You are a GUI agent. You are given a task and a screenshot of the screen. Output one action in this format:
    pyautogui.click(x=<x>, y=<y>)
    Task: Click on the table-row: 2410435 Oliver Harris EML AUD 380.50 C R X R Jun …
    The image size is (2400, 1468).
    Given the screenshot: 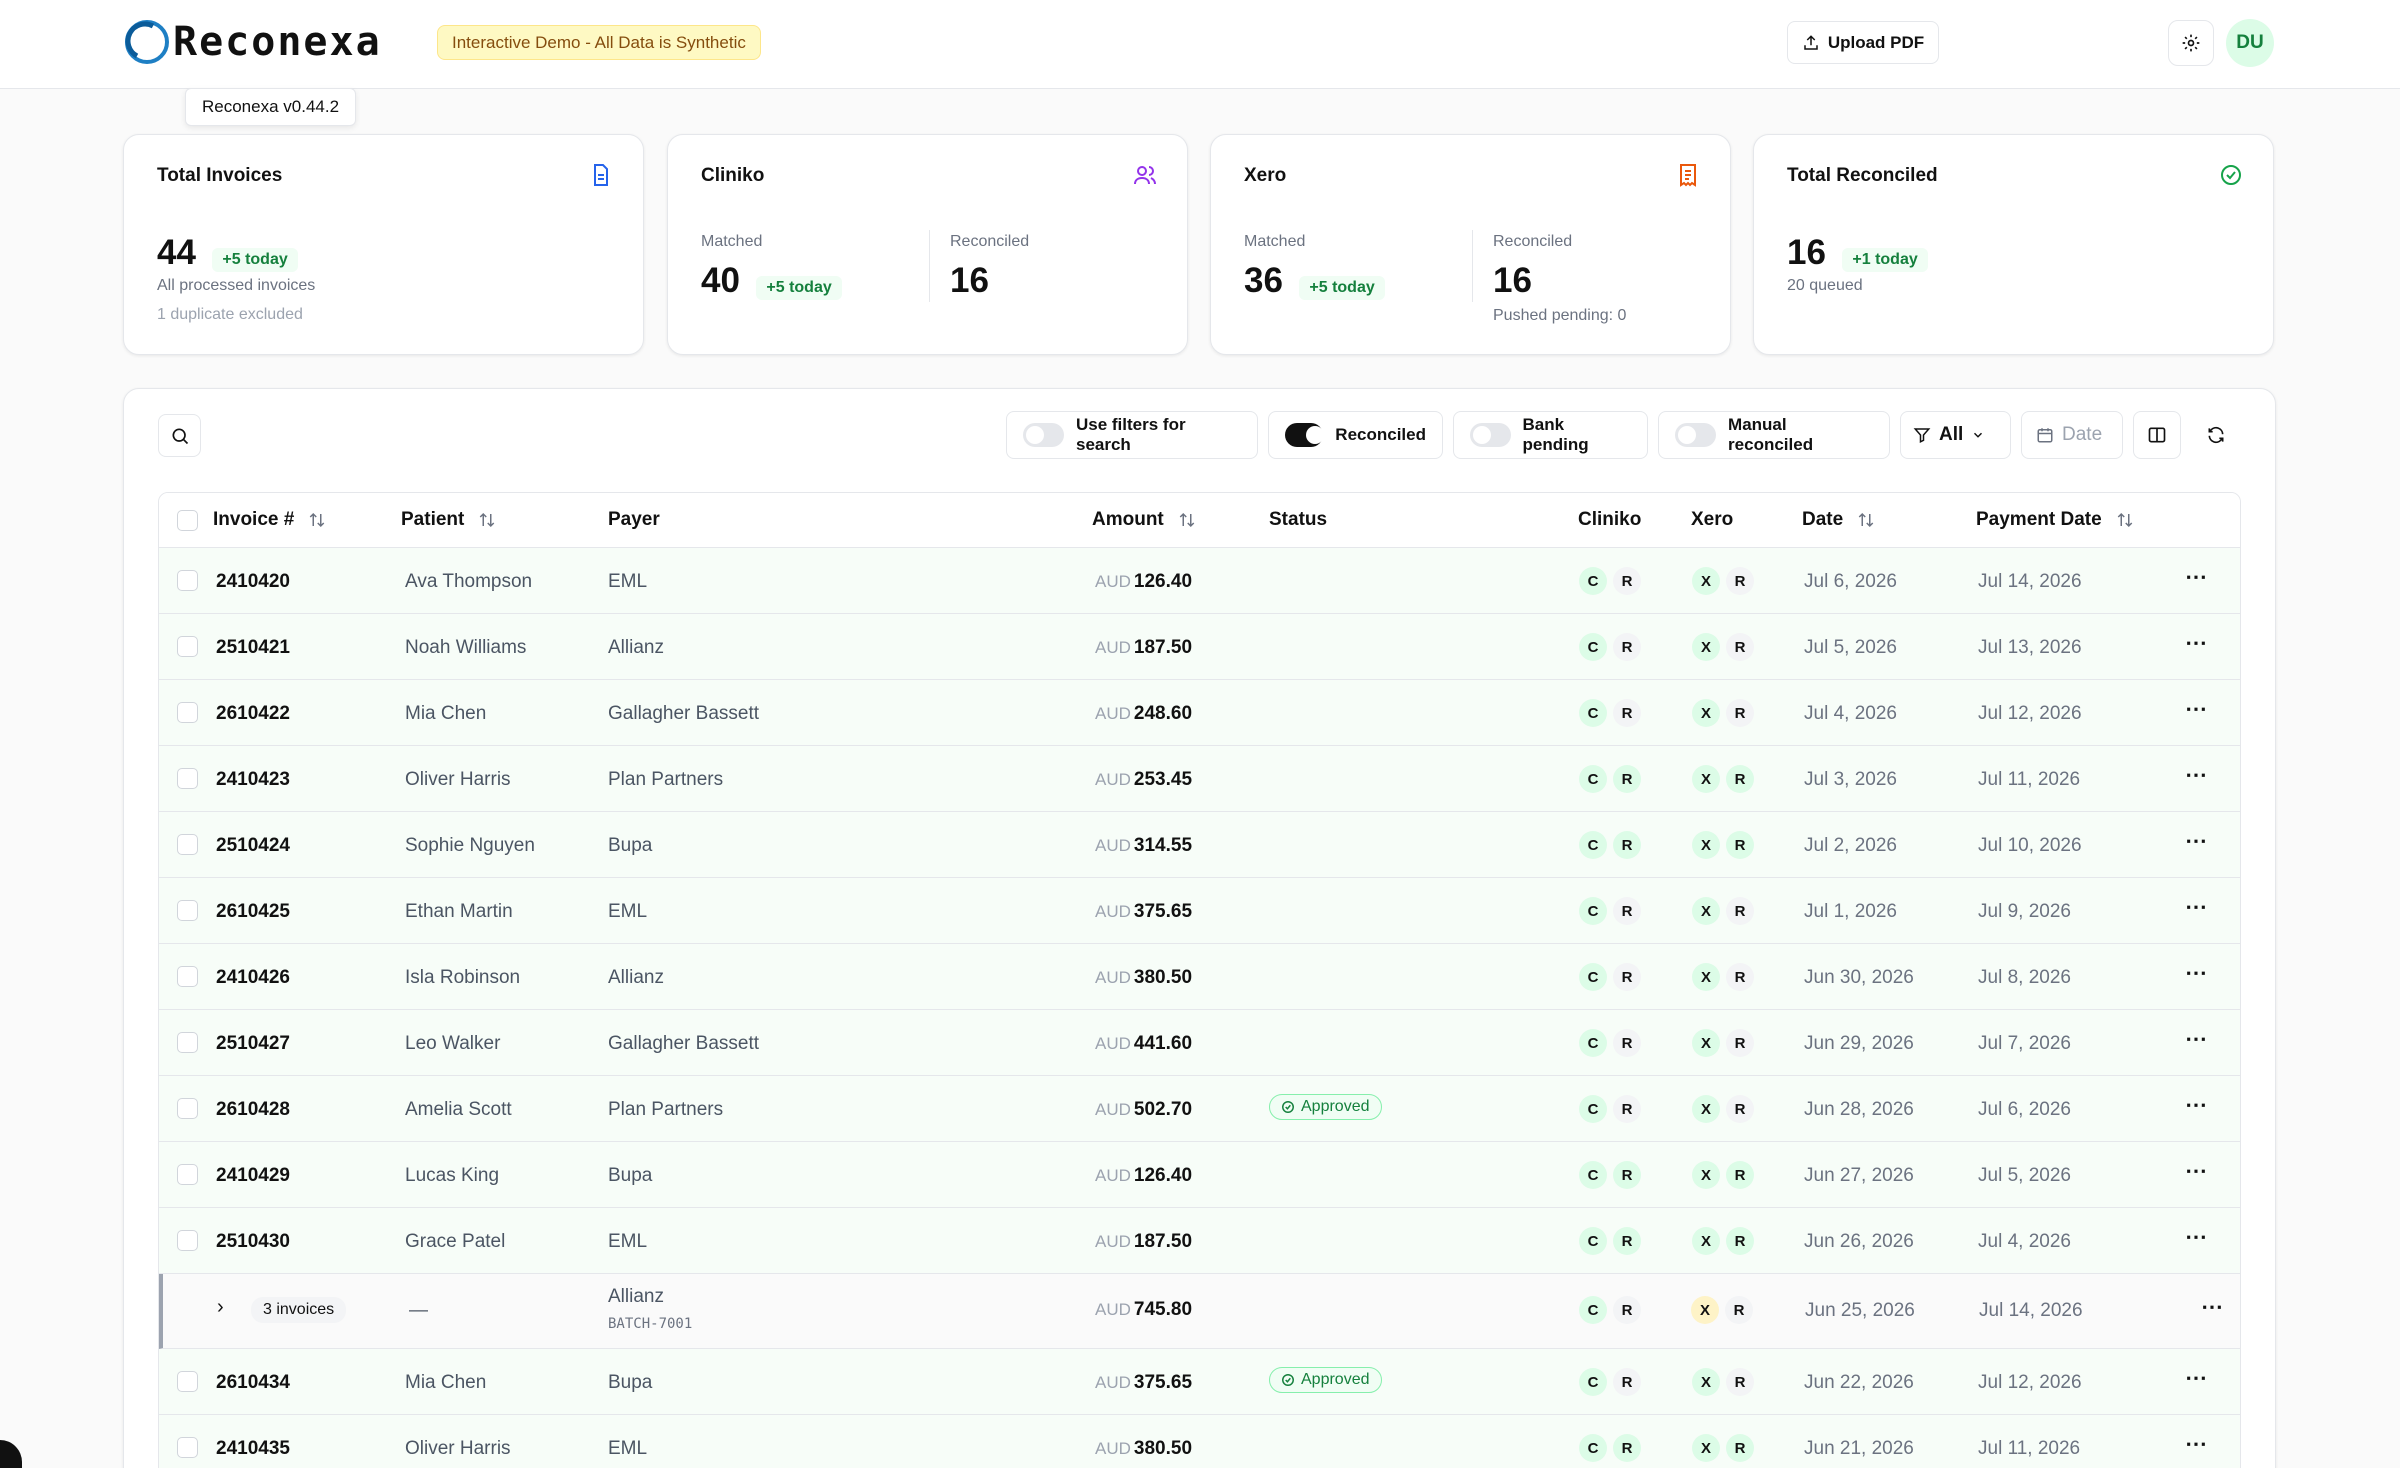 What is the action you would take?
    pyautogui.click(x=1199, y=1441)
    